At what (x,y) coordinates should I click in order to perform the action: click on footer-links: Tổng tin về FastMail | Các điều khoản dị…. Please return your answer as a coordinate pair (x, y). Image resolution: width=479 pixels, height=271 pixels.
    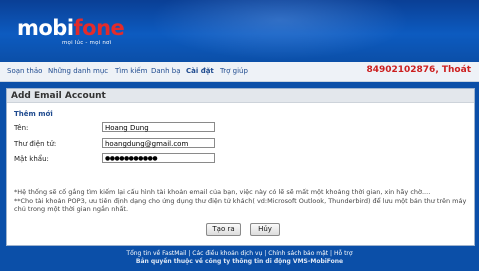
    Looking at the image, I should click on (239, 253).